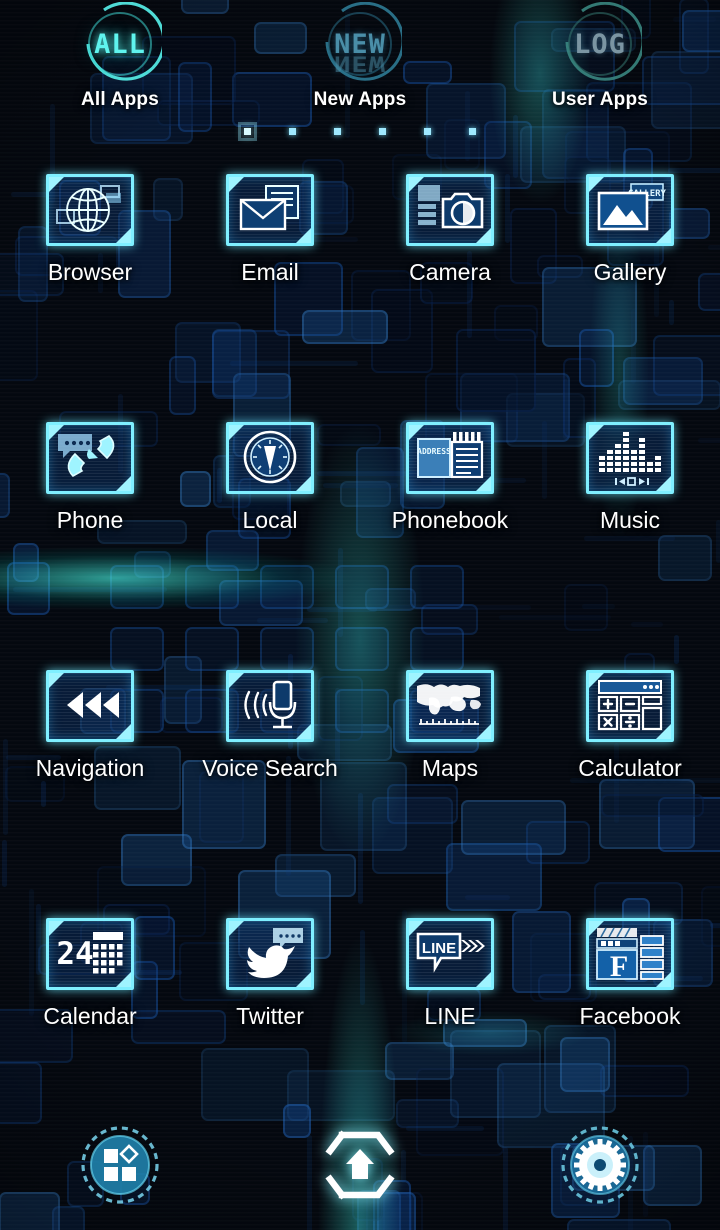 This screenshot has height=1230, width=720. Describe the element at coordinates (630, 768) in the screenshot. I see `app-label: Calculator` at that location.